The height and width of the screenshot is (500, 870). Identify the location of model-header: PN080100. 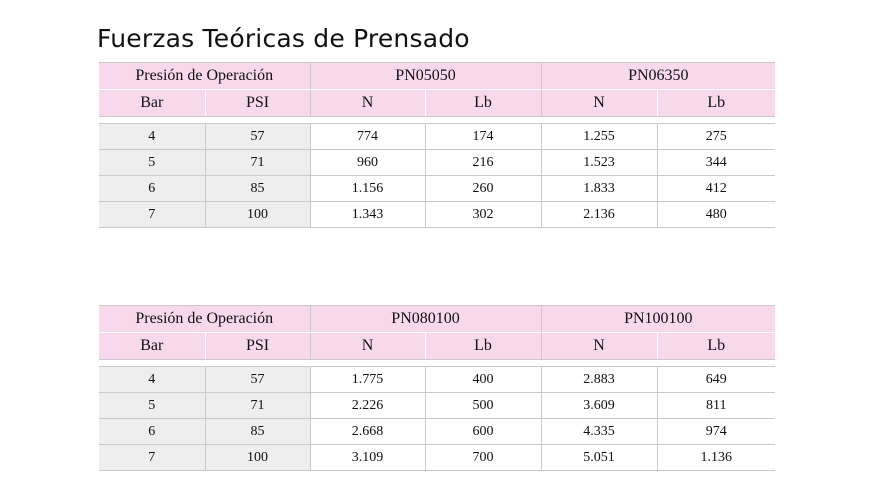
(425, 319).